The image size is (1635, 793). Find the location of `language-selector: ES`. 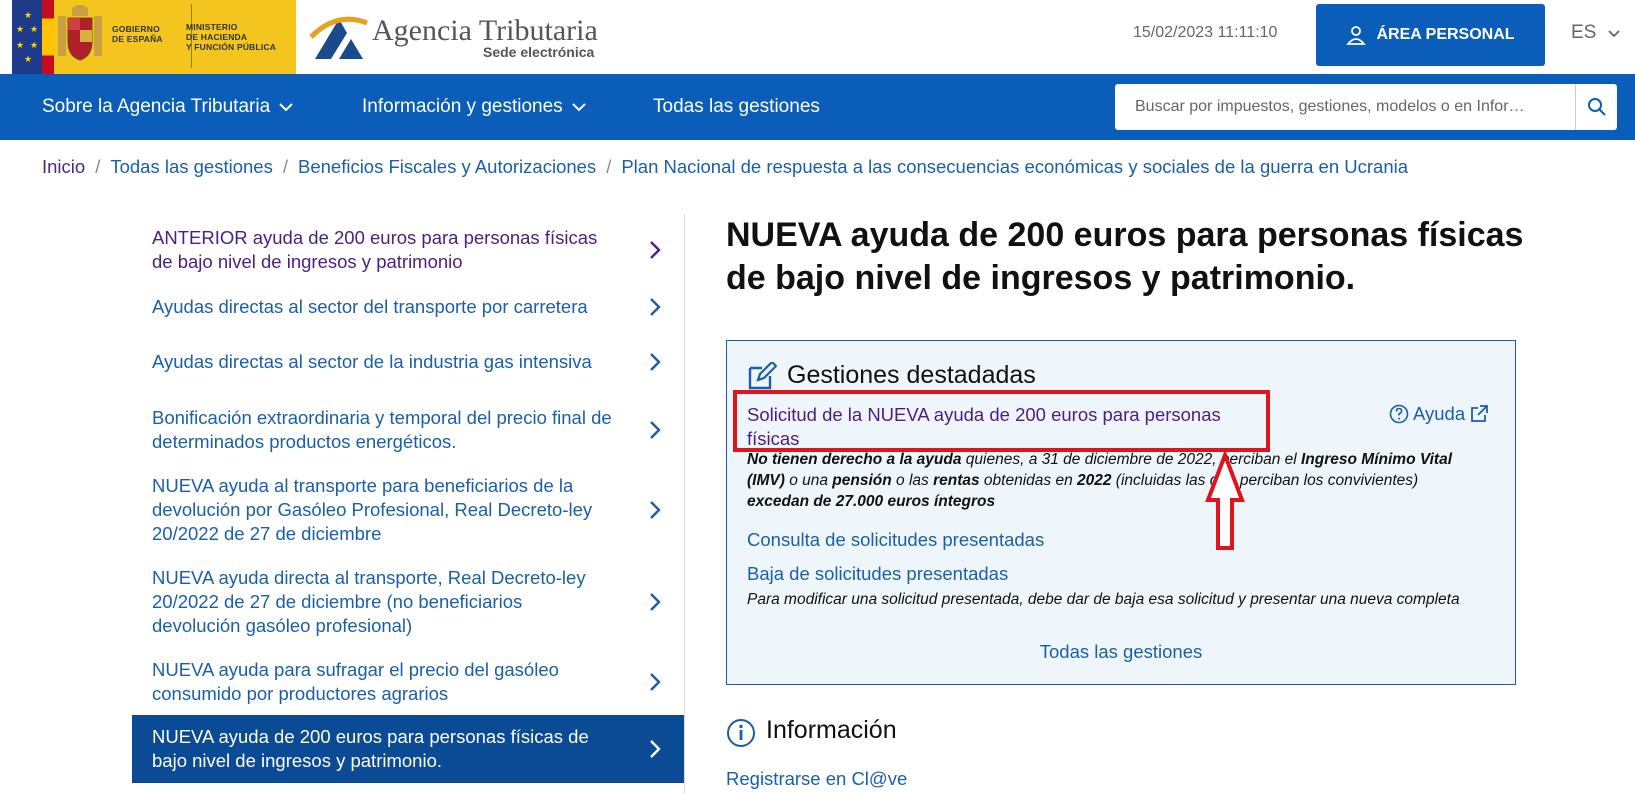

language-selector: ES is located at coordinates (1595, 33).